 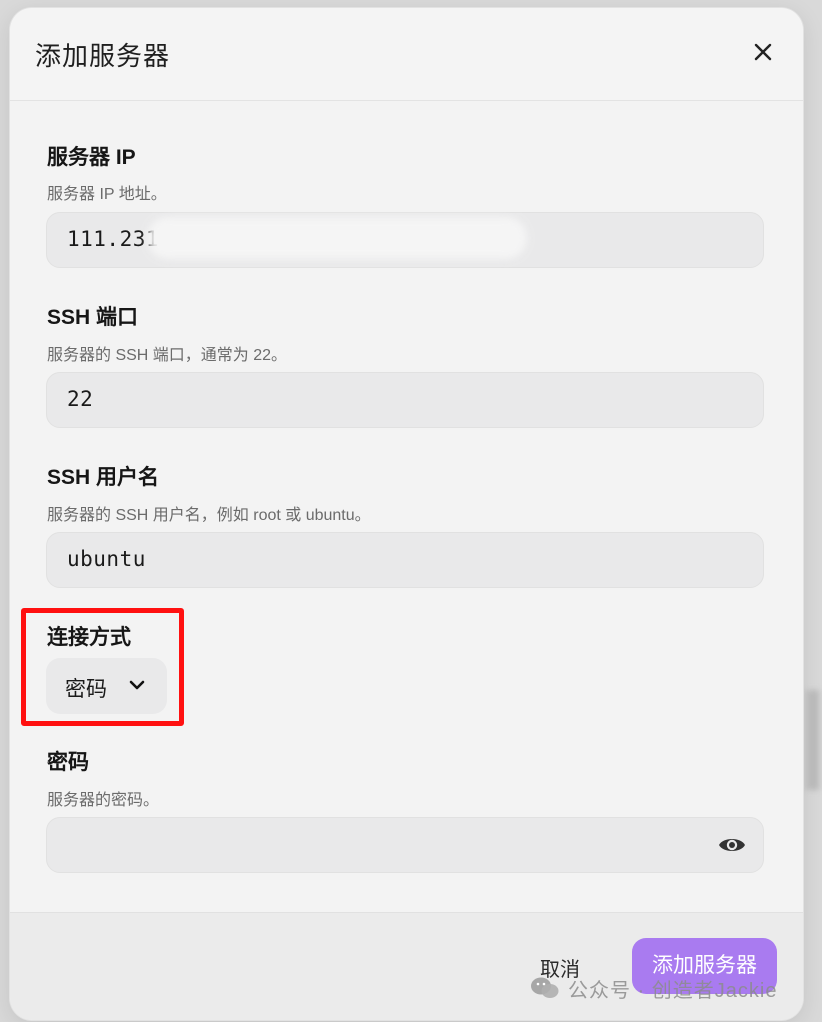 What do you see at coordinates (103, 477) in the screenshot?
I see `ssh-username-label: SSH 用户名` at bounding box center [103, 477].